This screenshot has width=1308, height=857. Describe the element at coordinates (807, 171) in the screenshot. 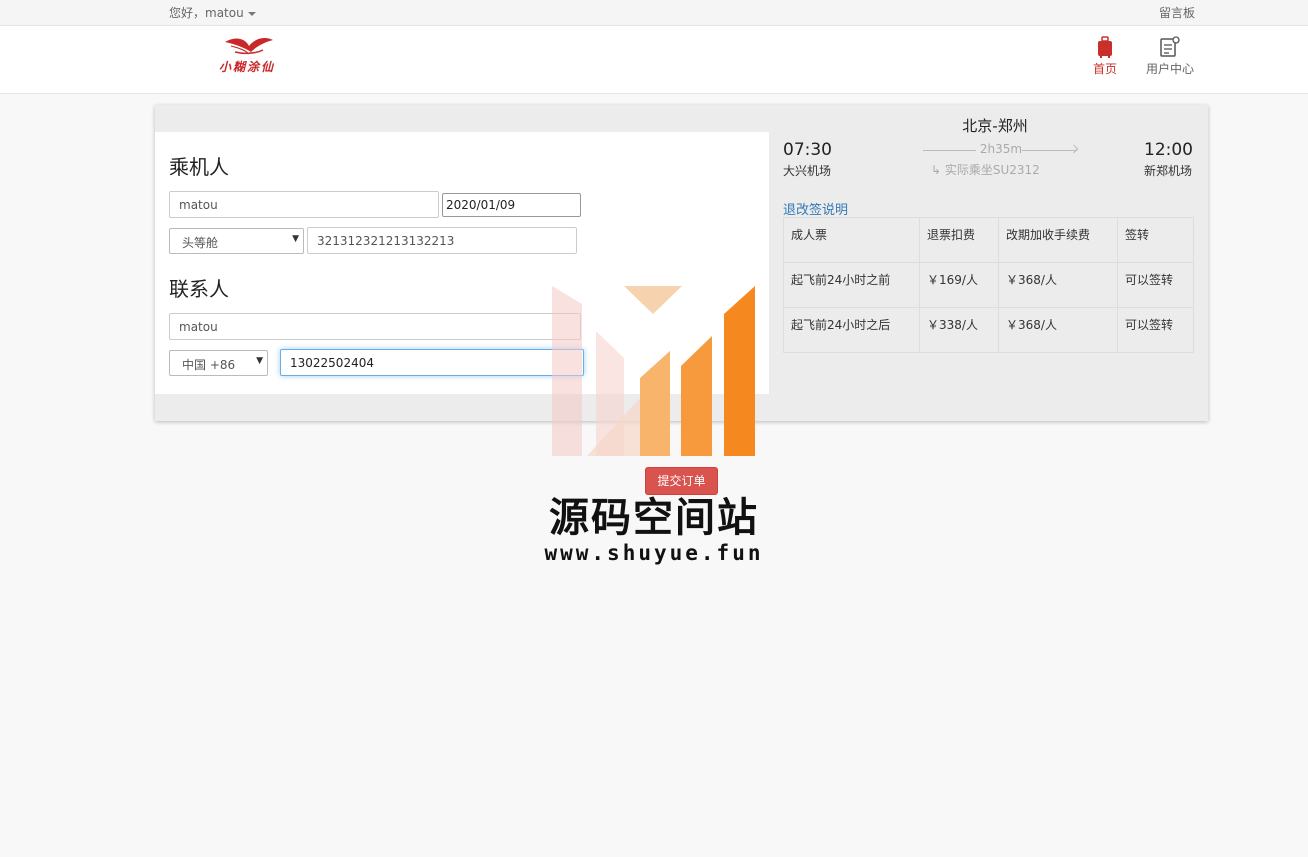

I see `depart-airport: 大兴机场` at that location.